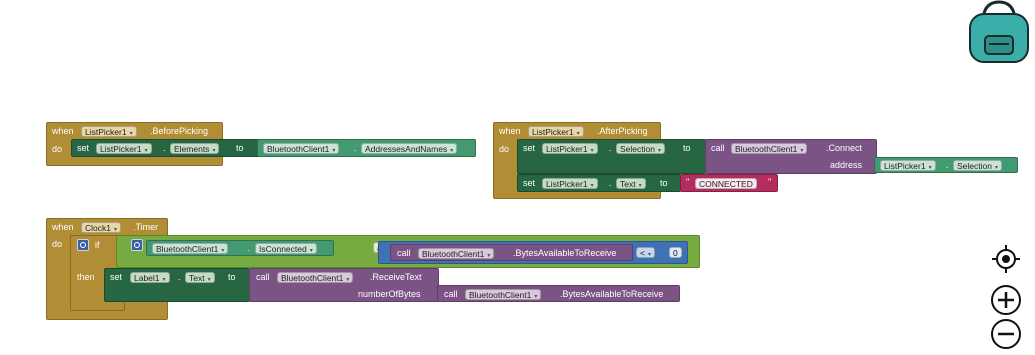 This screenshot has height=355, width=1035. I want to click on method-name: .ReceiveText, so click(396, 277).